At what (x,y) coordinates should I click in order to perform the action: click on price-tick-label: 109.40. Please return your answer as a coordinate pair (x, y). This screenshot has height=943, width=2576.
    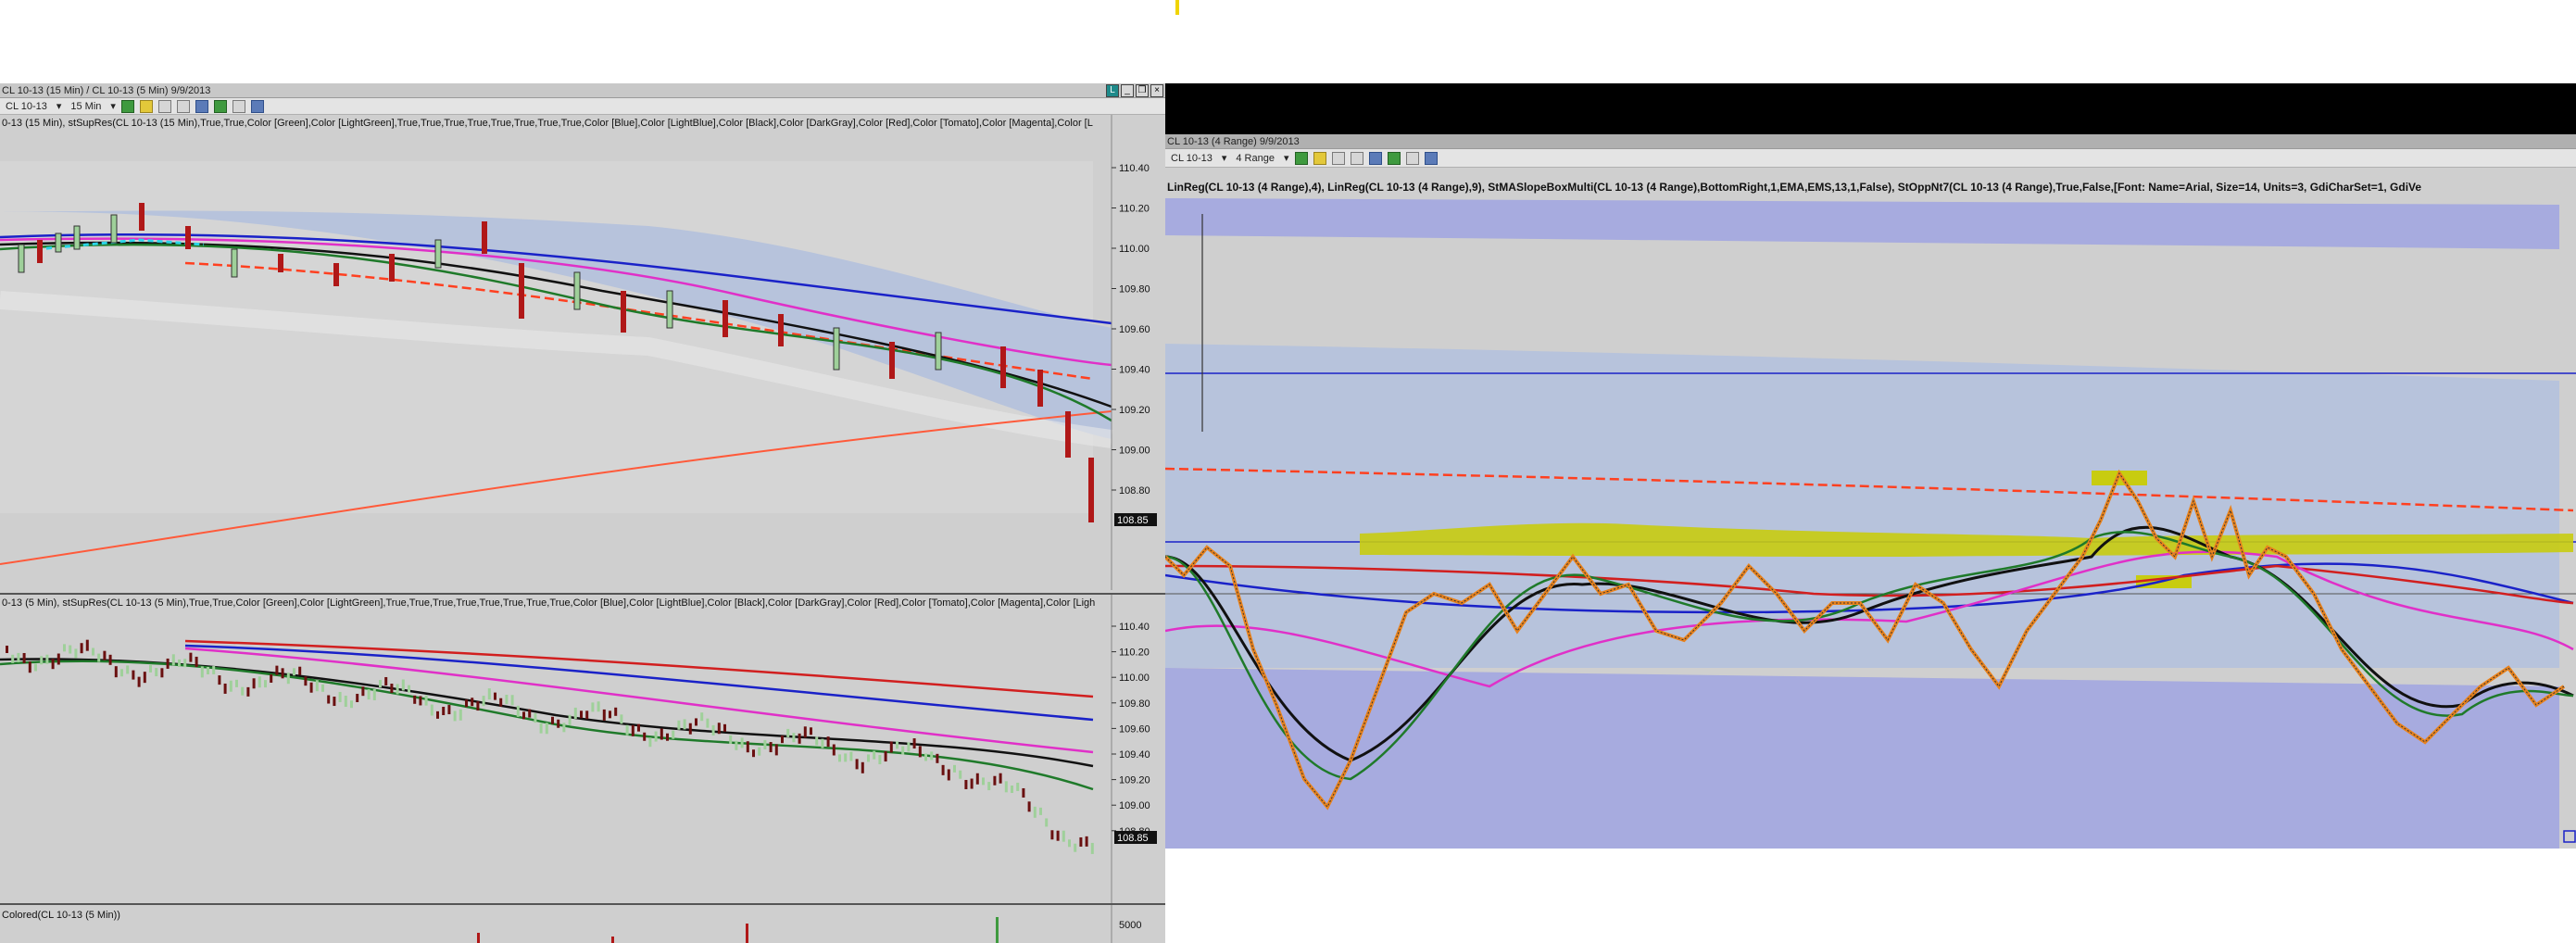
    Looking at the image, I should click on (1134, 370).